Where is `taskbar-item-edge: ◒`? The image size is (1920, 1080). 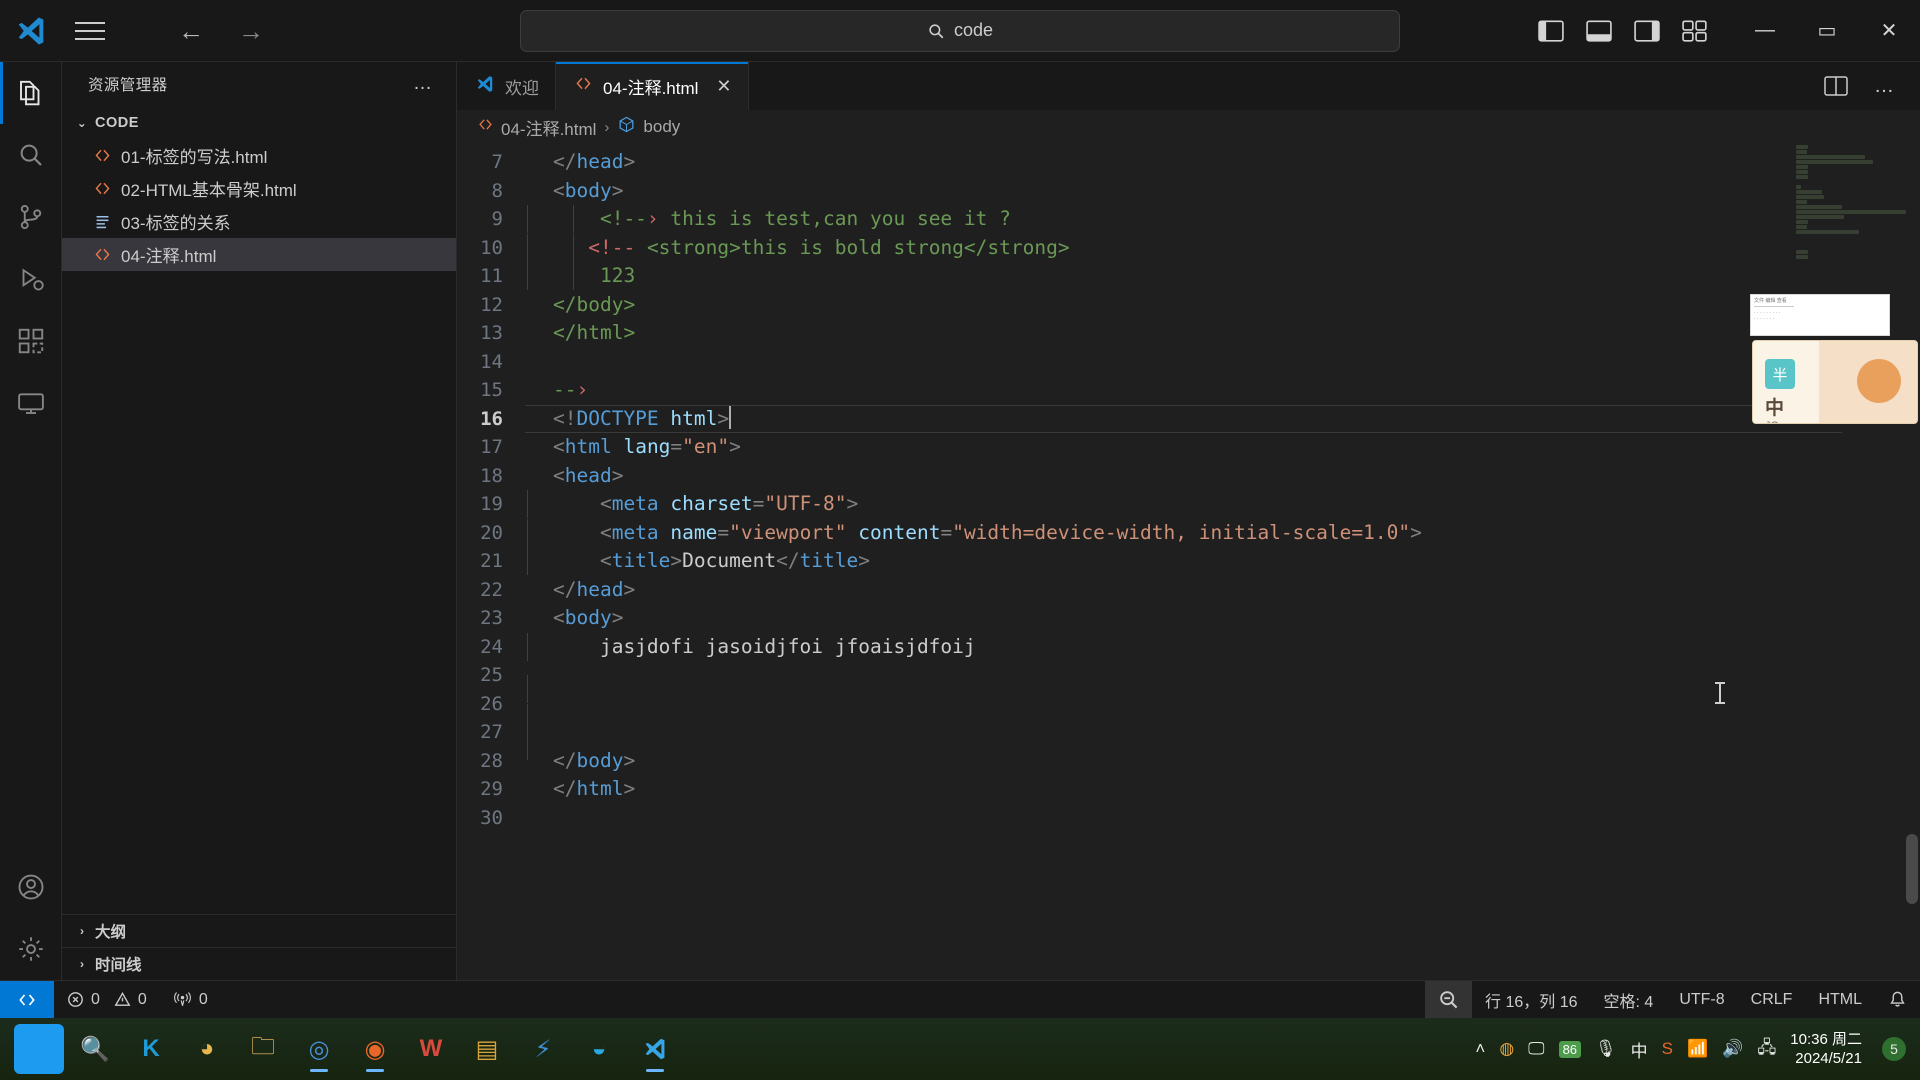 taskbar-item-edge: ◒ is located at coordinates (599, 1049).